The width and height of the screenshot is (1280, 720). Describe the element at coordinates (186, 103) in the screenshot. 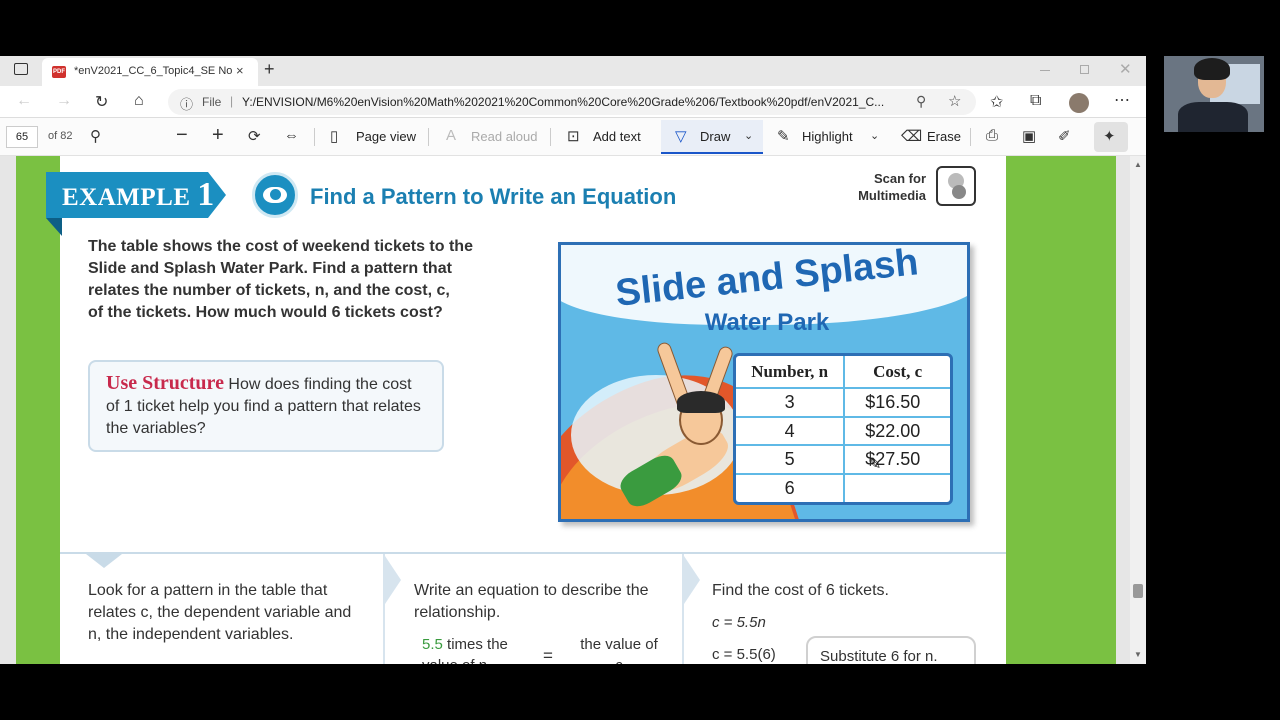

I see `info-icon: ⓘ` at that location.